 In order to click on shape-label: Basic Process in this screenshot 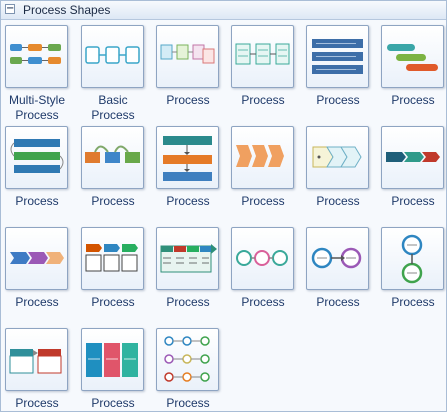, I will do `click(113, 107)`.